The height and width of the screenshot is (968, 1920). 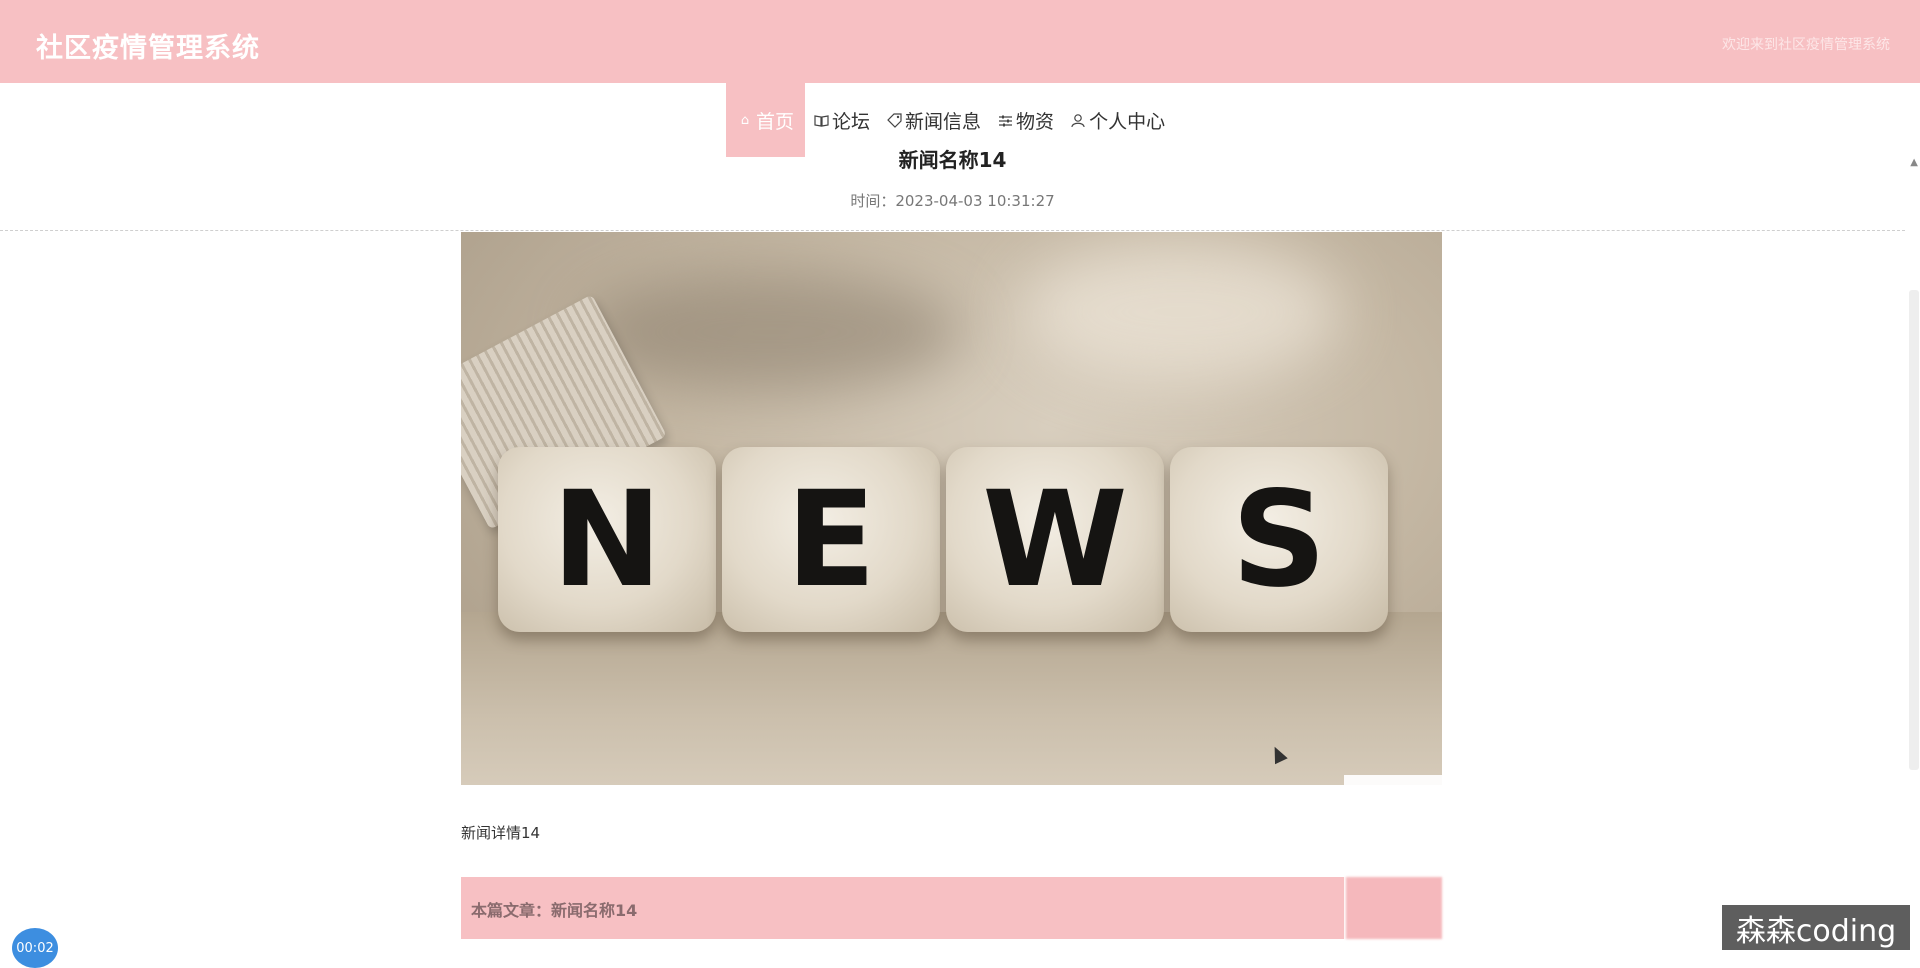 I want to click on letter-cube: S, so click(x=1279, y=539).